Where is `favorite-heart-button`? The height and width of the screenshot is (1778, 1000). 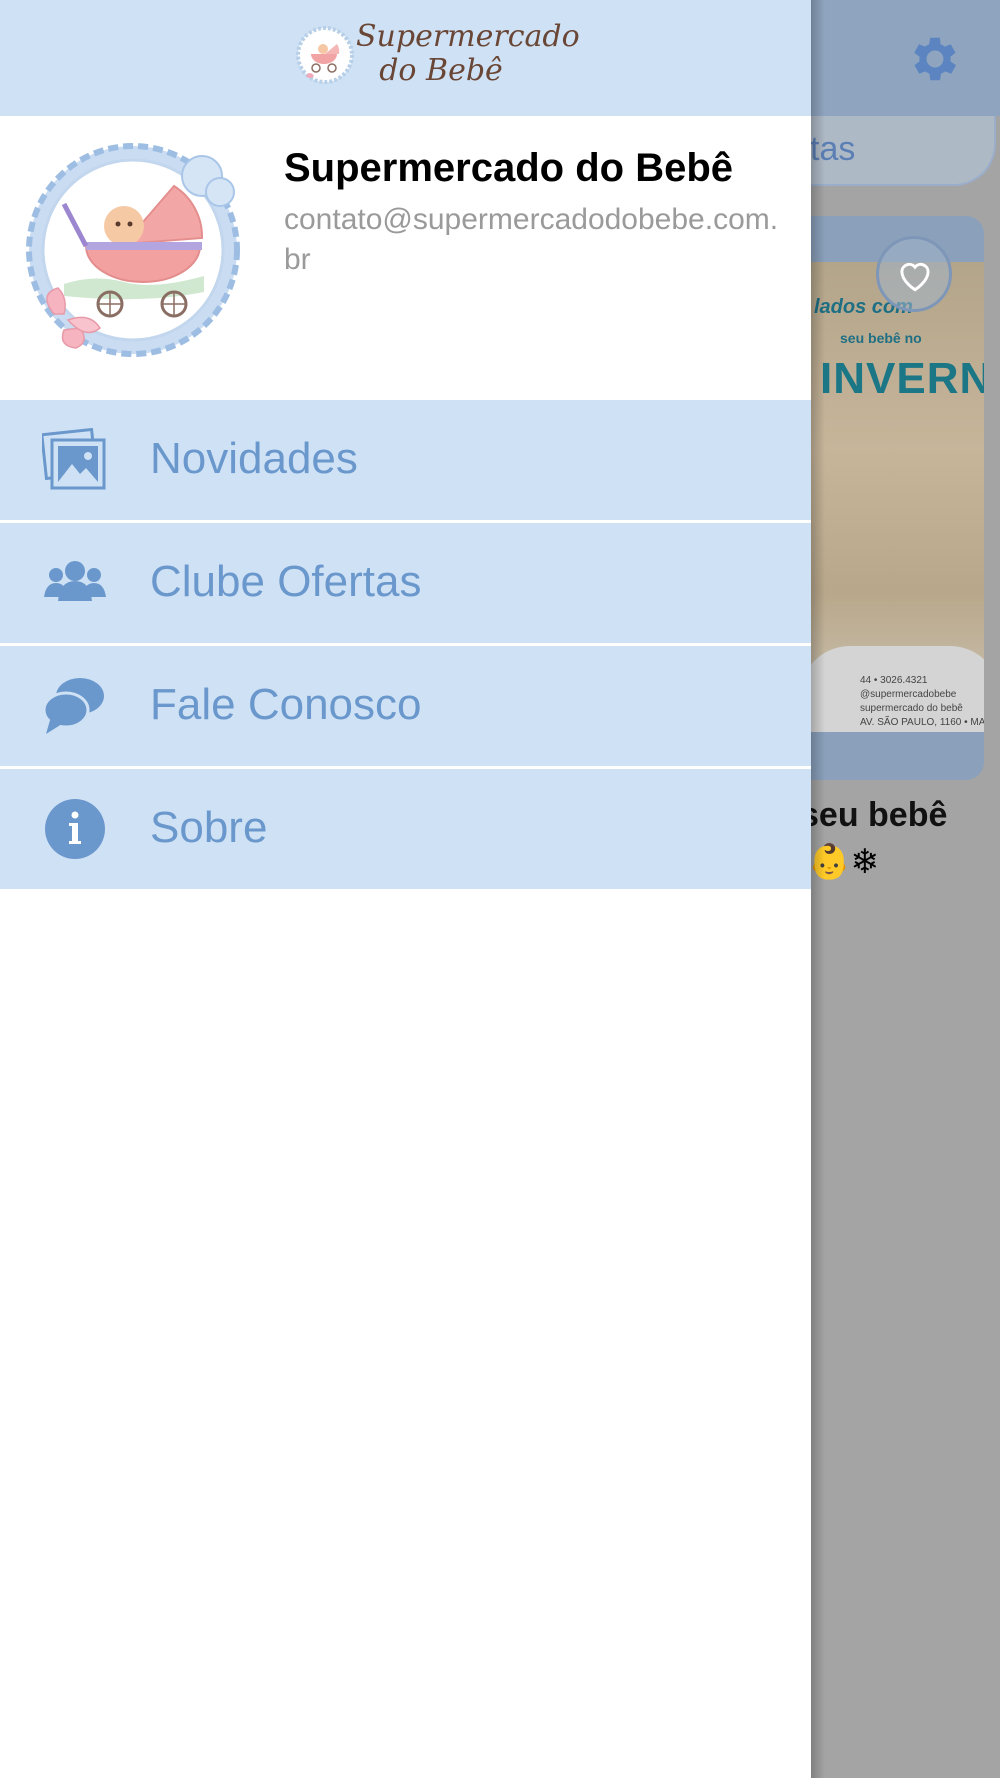
favorite-heart-button is located at coordinates (914, 274).